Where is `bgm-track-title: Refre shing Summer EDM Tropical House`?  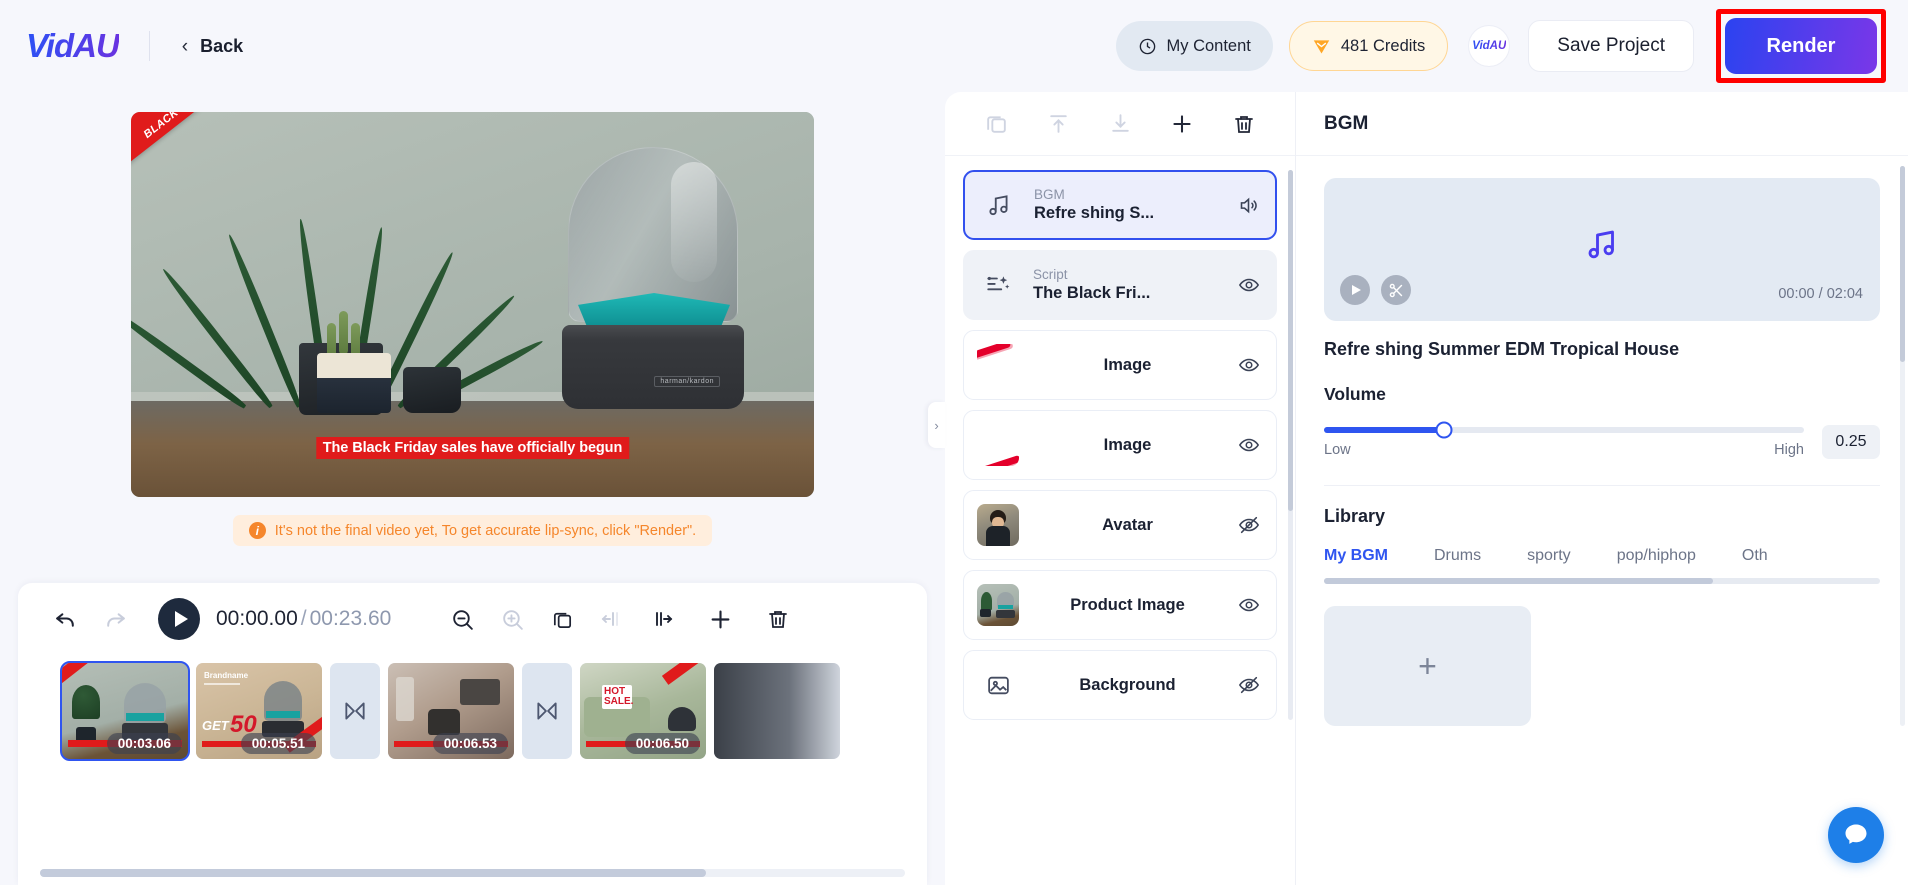
bgm-track-title: Refre shing Summer EDM Tropical House is located at coordinates (1502, 349).